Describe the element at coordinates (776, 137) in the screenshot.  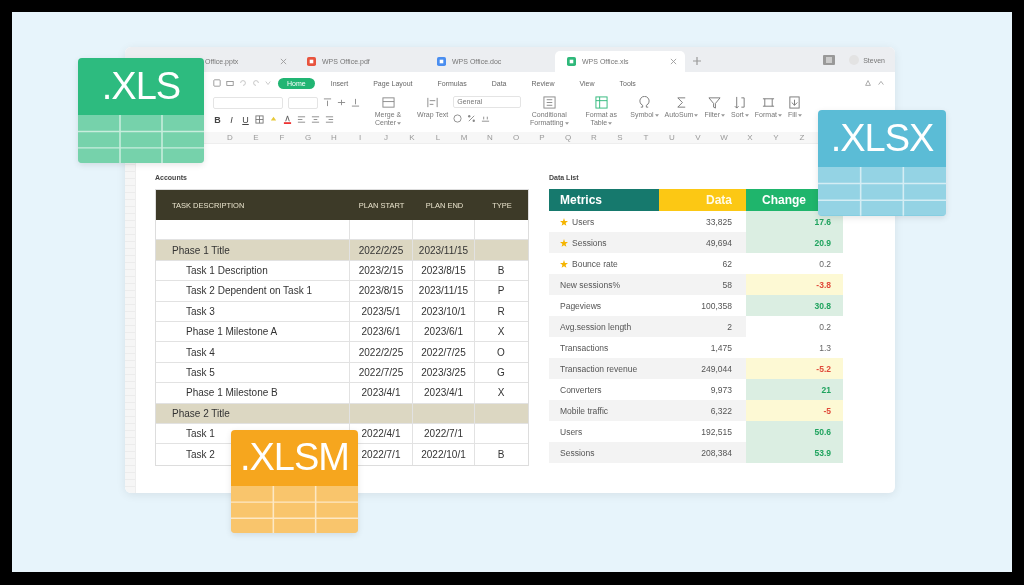
I see `column-letter: Y` at that location.